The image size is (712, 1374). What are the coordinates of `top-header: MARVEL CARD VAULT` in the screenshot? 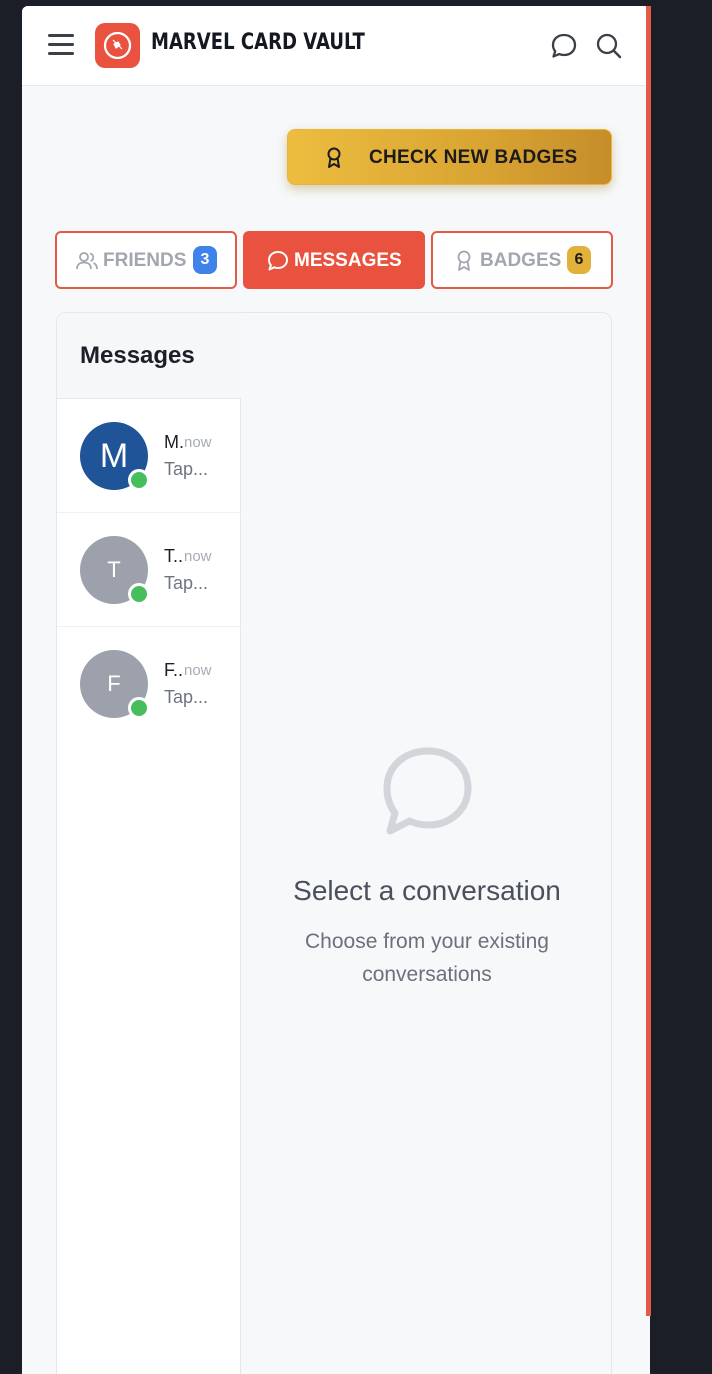 It's located at (334, 46).